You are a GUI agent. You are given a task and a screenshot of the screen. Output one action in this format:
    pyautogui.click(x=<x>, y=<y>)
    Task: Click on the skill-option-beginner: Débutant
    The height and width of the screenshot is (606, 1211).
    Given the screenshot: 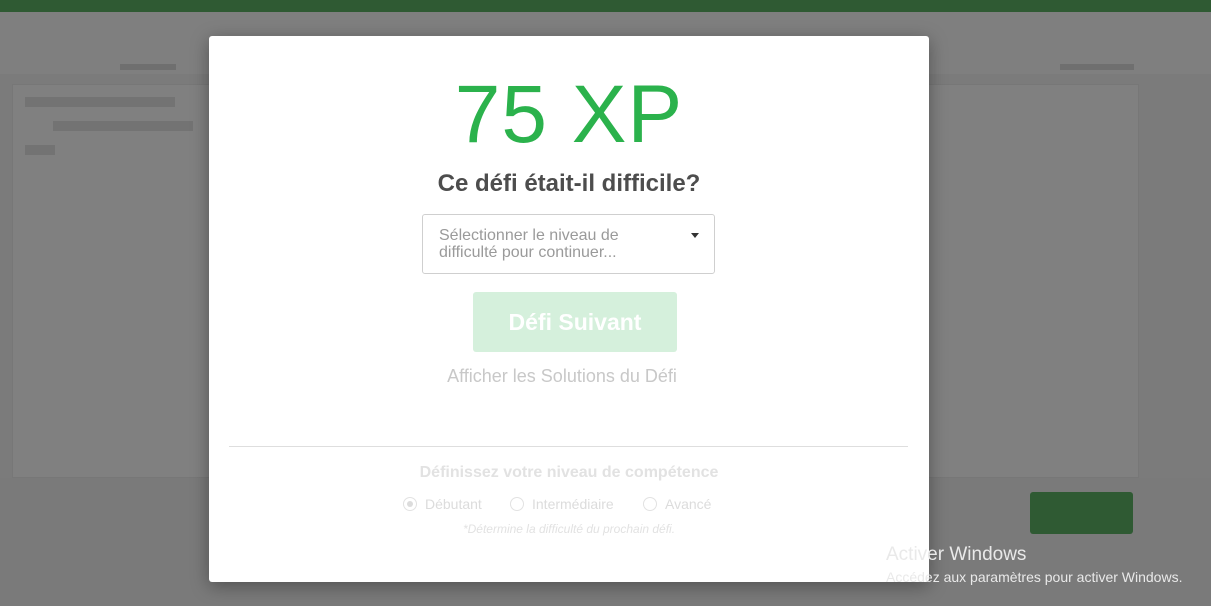 What is the action you would take?
    pyautogui.click(x=442, y=504)
    